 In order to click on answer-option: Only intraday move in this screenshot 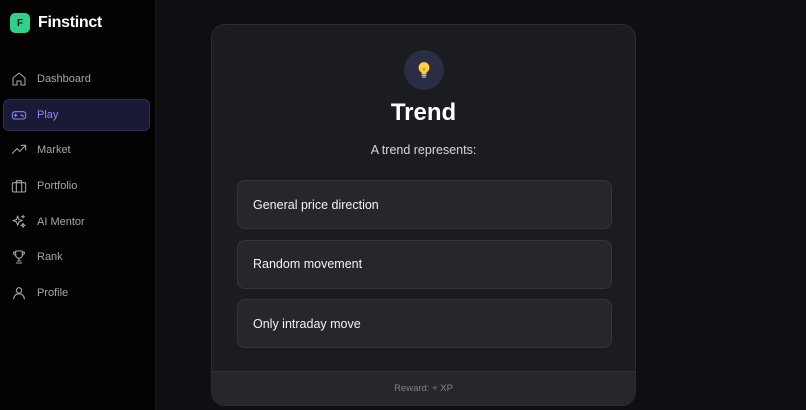, I will do `click(424, 323)`.